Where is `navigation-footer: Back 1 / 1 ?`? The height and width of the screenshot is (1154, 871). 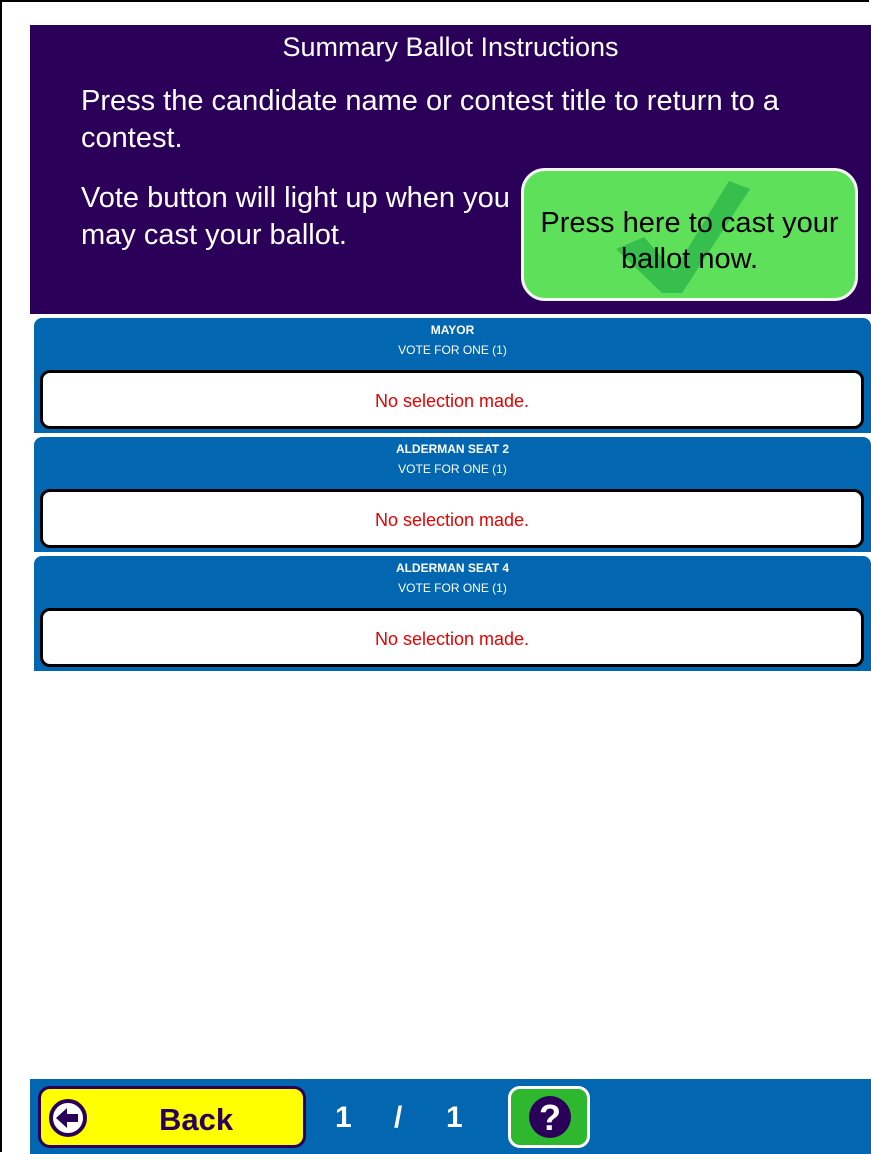 navigation-footer: Back 1 / 1 ? is located at coordinates (450, 1116).